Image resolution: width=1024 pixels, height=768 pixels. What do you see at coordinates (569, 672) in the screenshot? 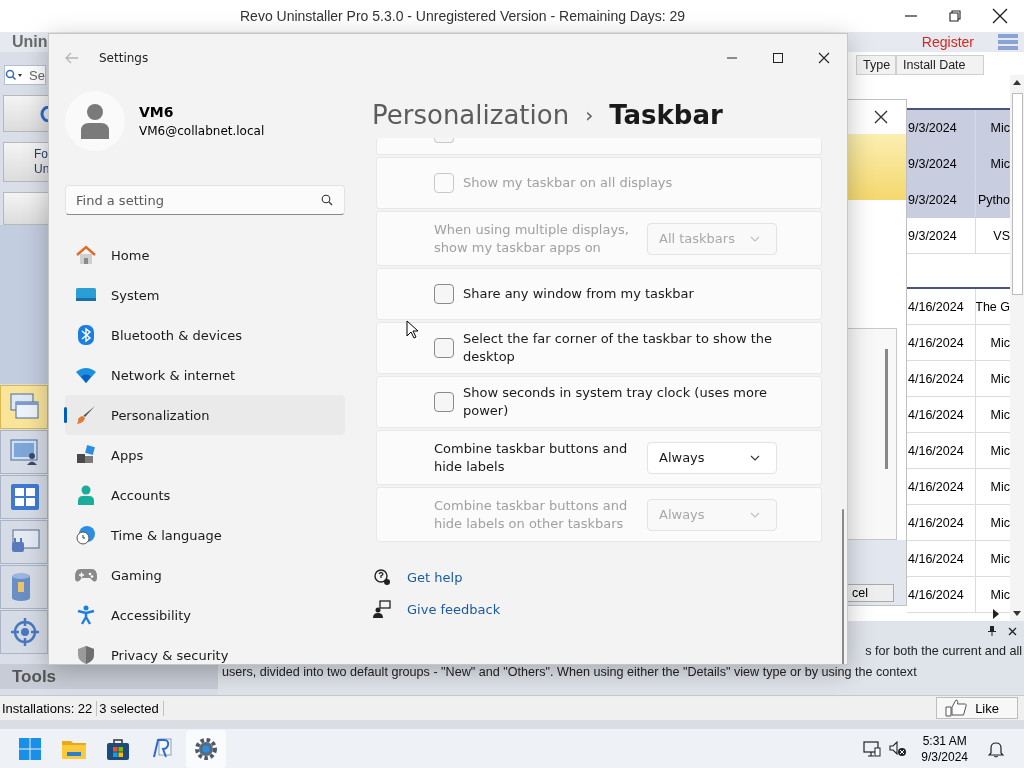
I see `description-text: users, divided into two default groups - "New" and "Others". When using either the "Details" view type or by using the context` at bounding box center [569, 672].